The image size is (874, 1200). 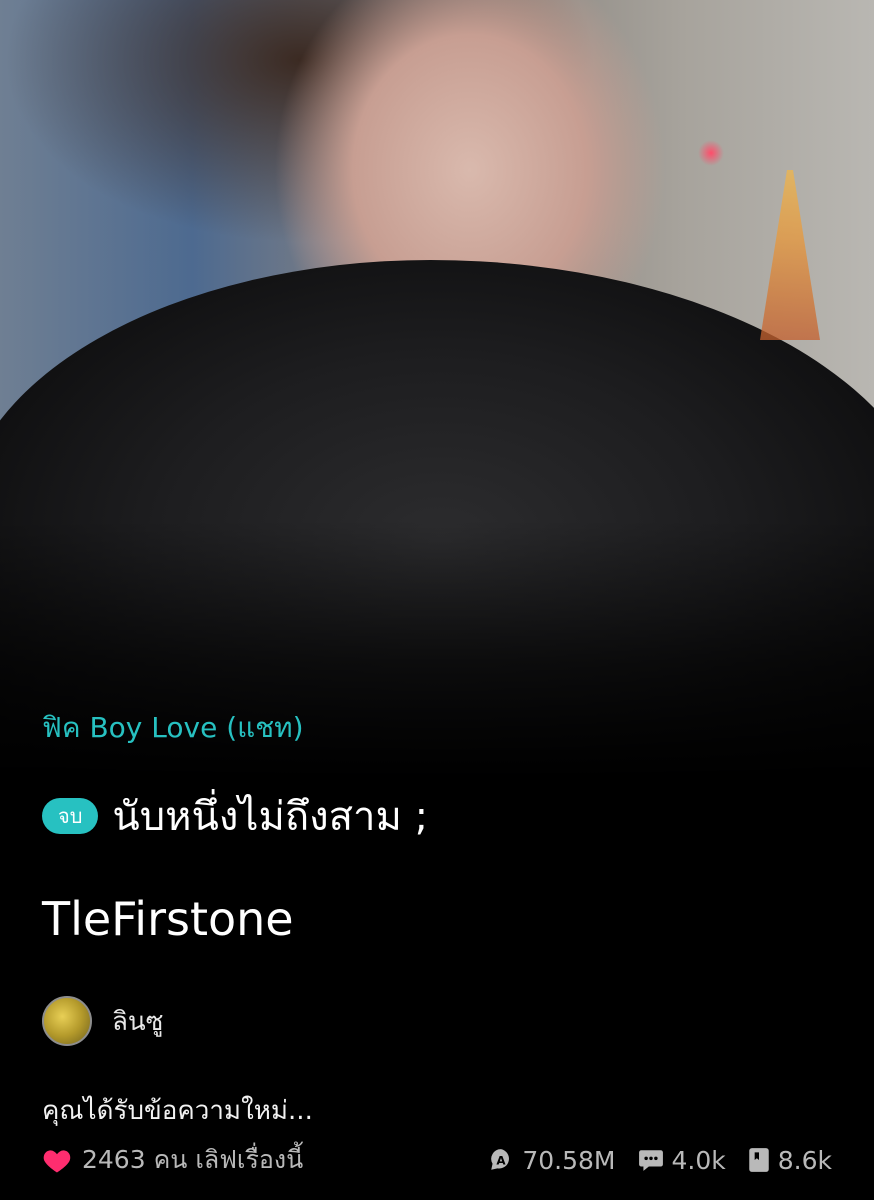 What do you see at coordinates (70, 816) in the screenshot?
I see `status-badge: จบ` at bounding box center [70, 816].